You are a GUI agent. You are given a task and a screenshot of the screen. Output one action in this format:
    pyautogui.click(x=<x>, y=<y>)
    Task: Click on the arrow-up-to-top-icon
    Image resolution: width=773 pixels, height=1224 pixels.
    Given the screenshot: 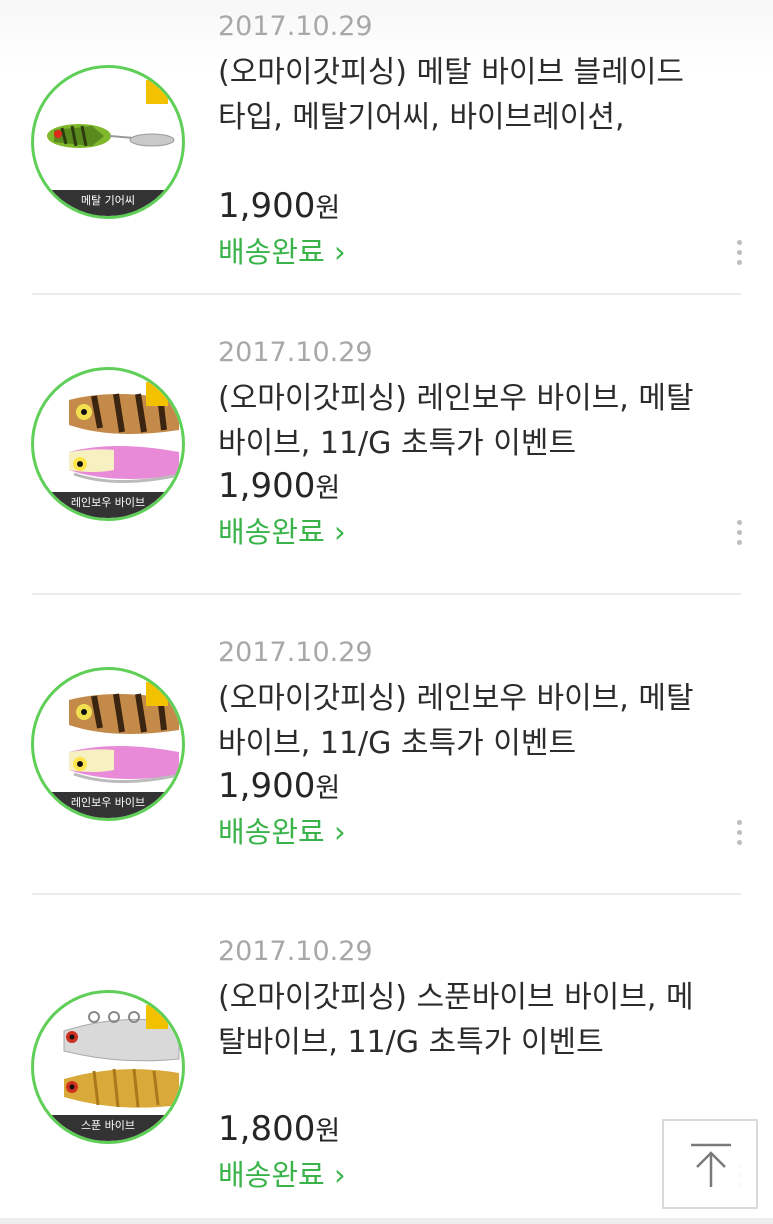 What is the action you would take?
    pyautogui.click(x=711, y=1165)
    